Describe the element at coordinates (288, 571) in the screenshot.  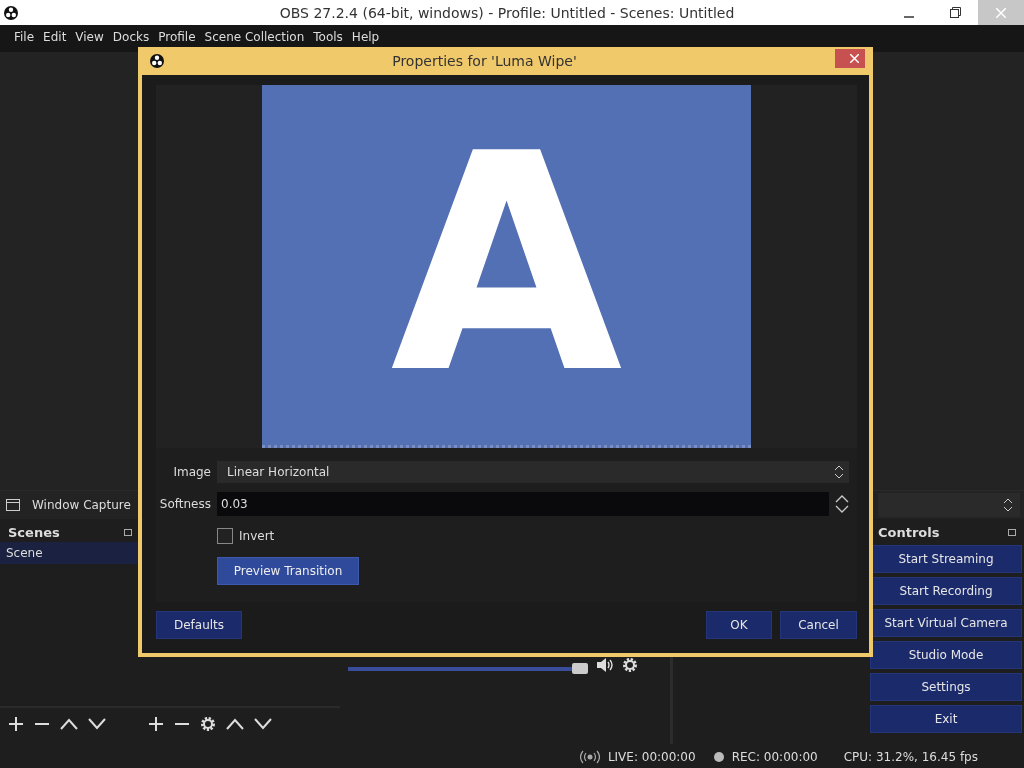
I see `preview-button: Preview Transition` at that location.